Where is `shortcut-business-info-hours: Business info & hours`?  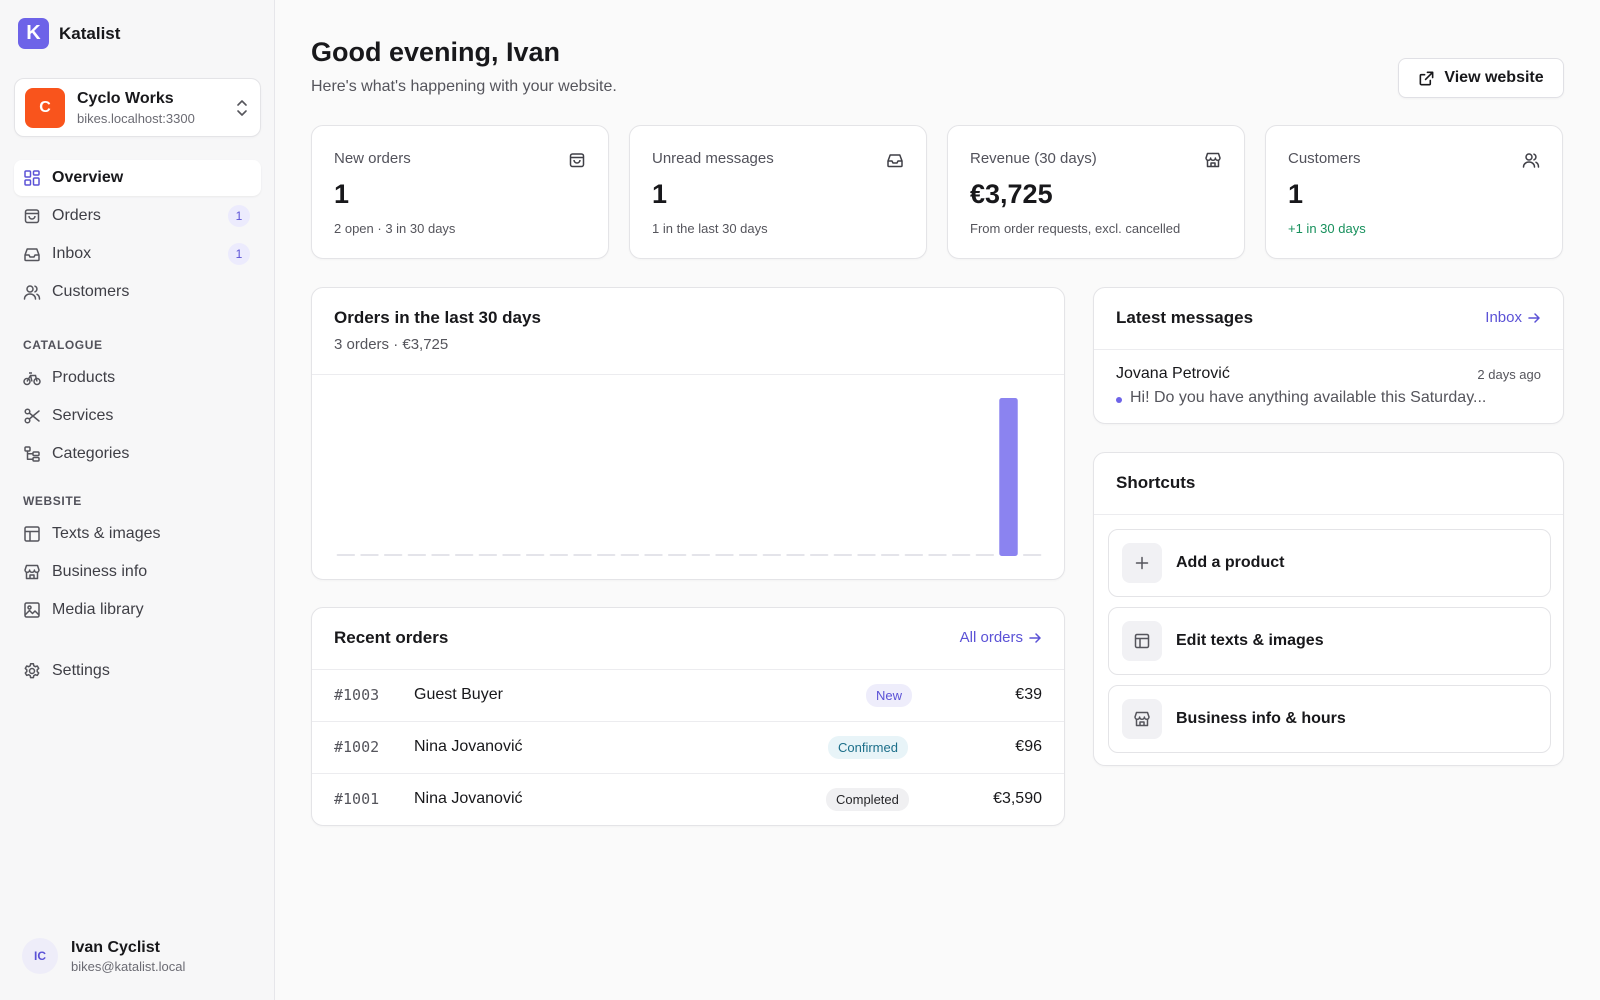
shortcut-business-info-hours: Business info & hours is located at coordinates (1329, 719).